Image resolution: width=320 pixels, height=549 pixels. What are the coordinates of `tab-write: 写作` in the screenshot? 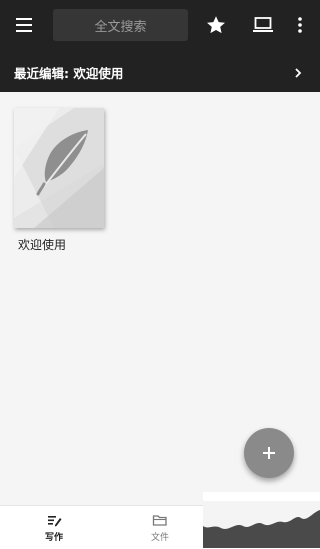 It's located at (54, 527).